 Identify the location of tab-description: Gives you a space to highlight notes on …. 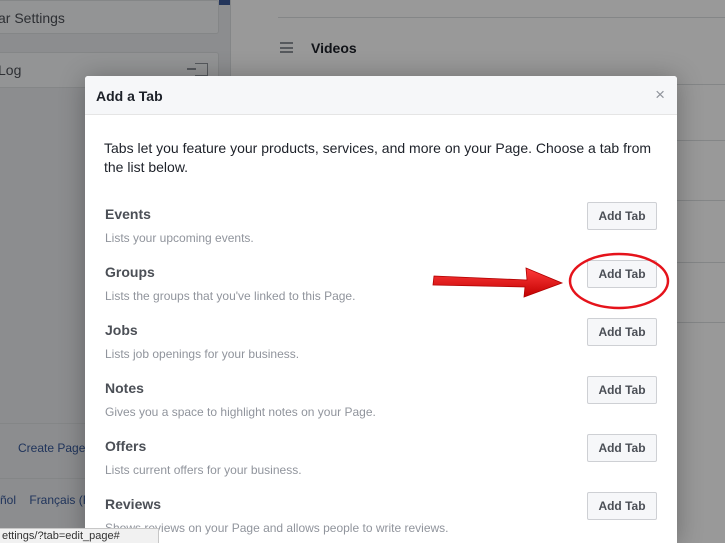
(240, 412).